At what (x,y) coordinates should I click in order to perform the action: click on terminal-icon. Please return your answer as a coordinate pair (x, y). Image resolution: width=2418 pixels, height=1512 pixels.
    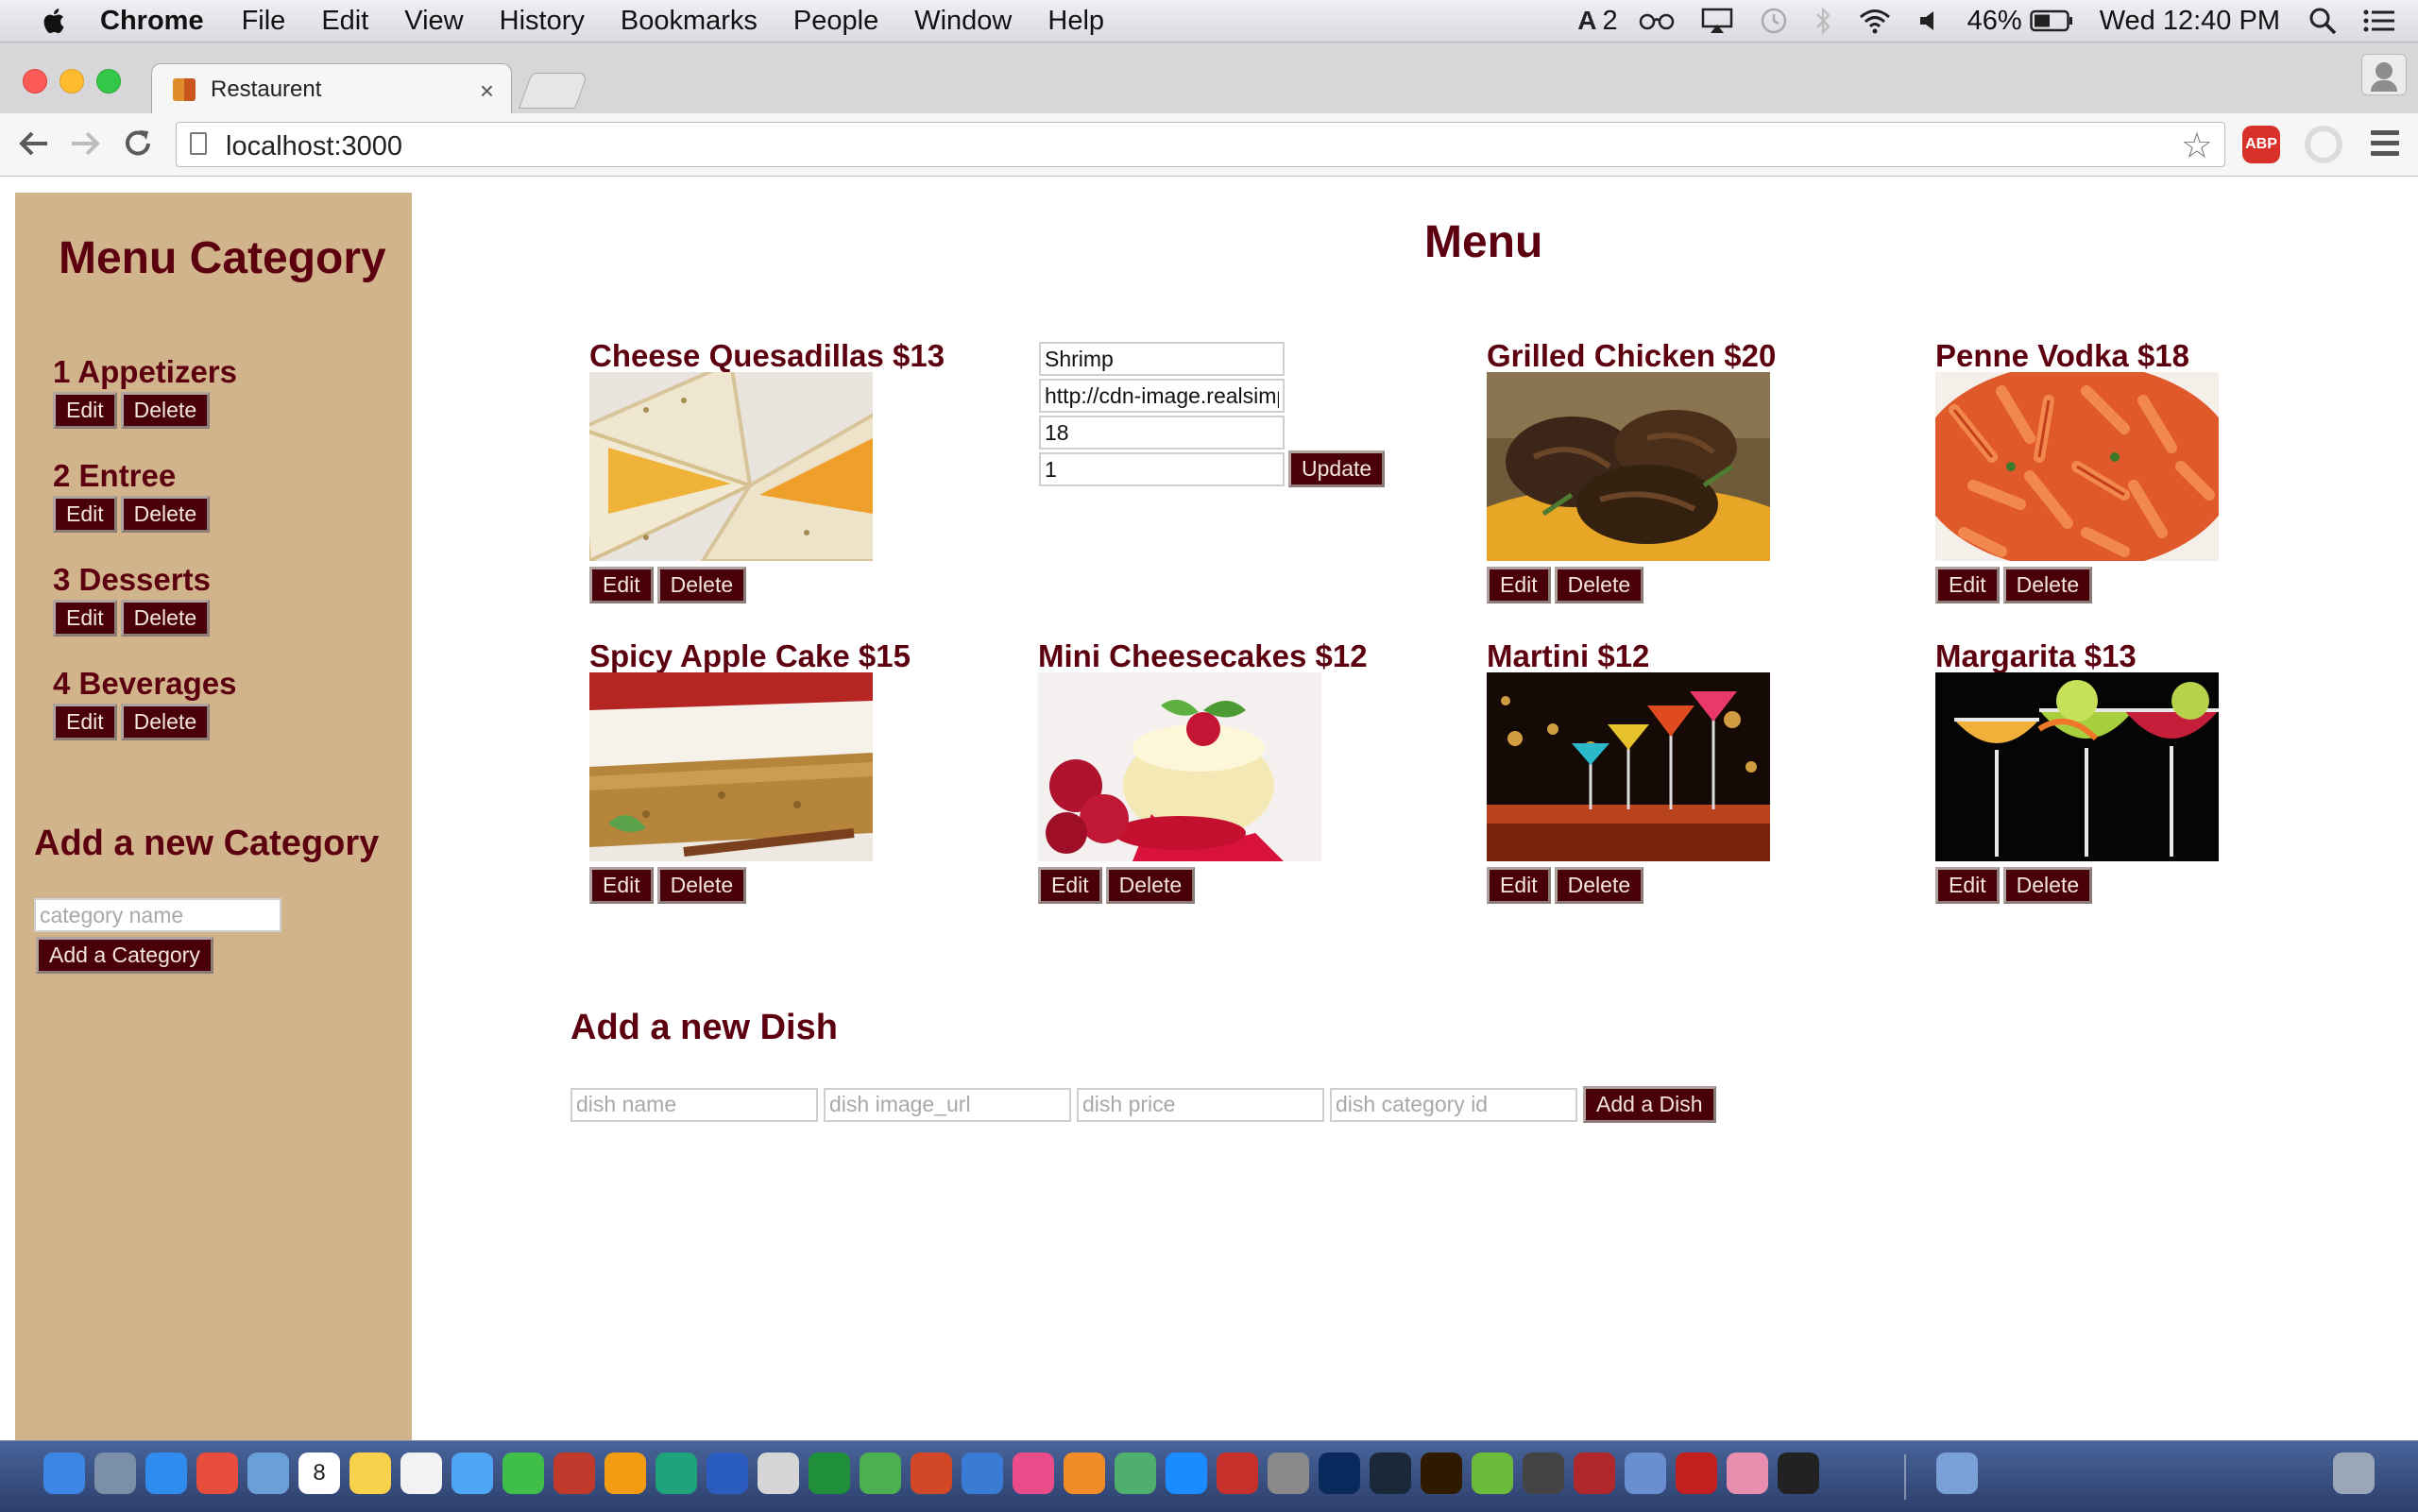
    Looking at the image, I should click on (1799, 1474).